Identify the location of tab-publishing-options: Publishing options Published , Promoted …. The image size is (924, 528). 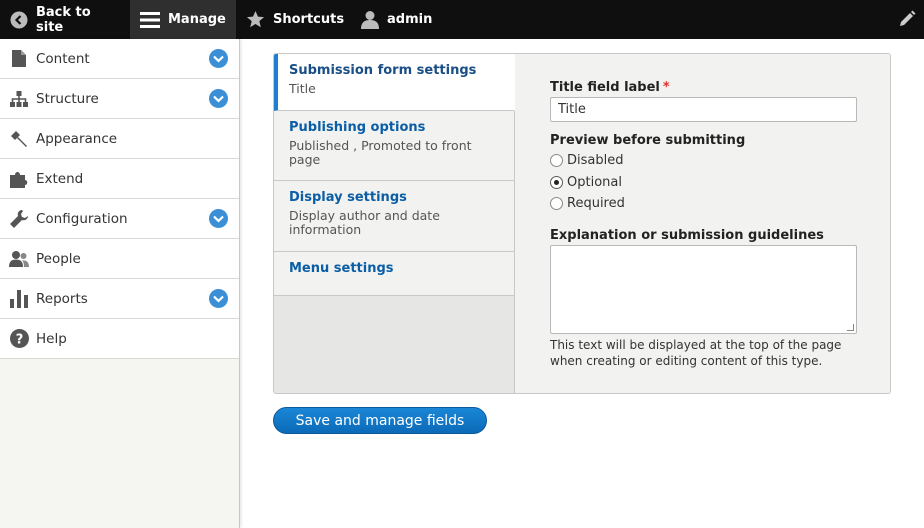
(394, 146).